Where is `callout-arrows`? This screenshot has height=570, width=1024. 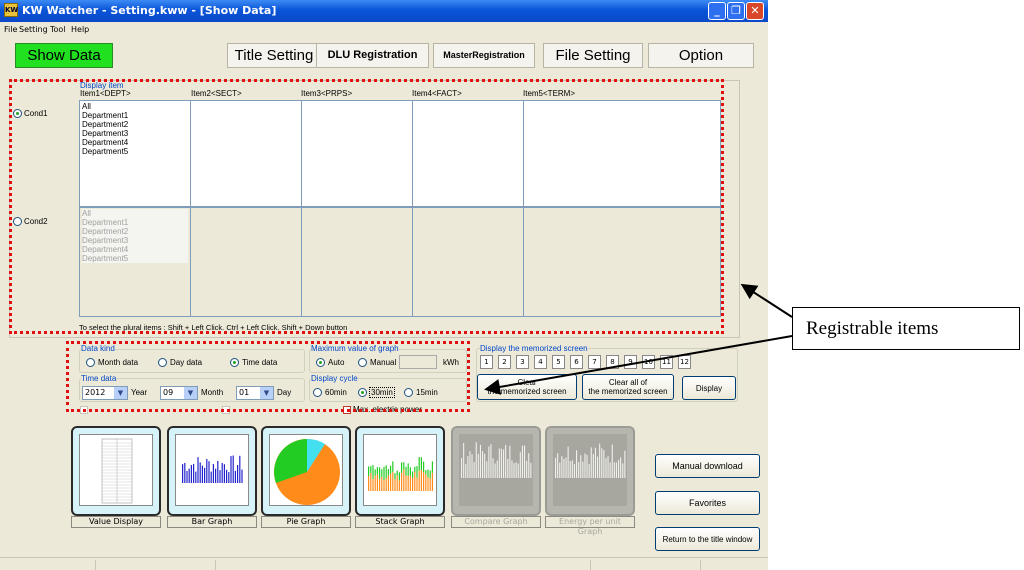 callout-arrows is located at coordinates (638, 339).